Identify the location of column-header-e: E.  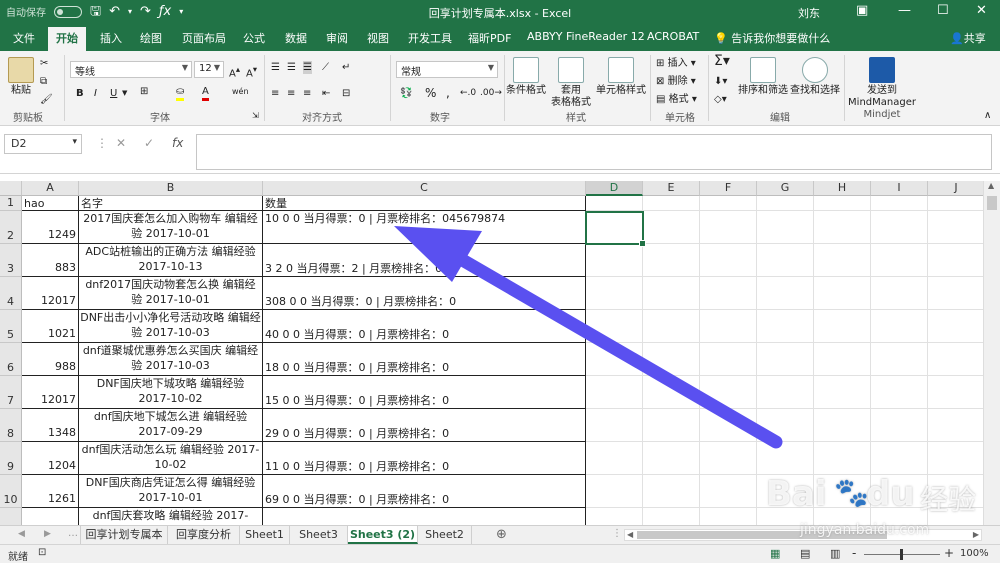
(671, 188).